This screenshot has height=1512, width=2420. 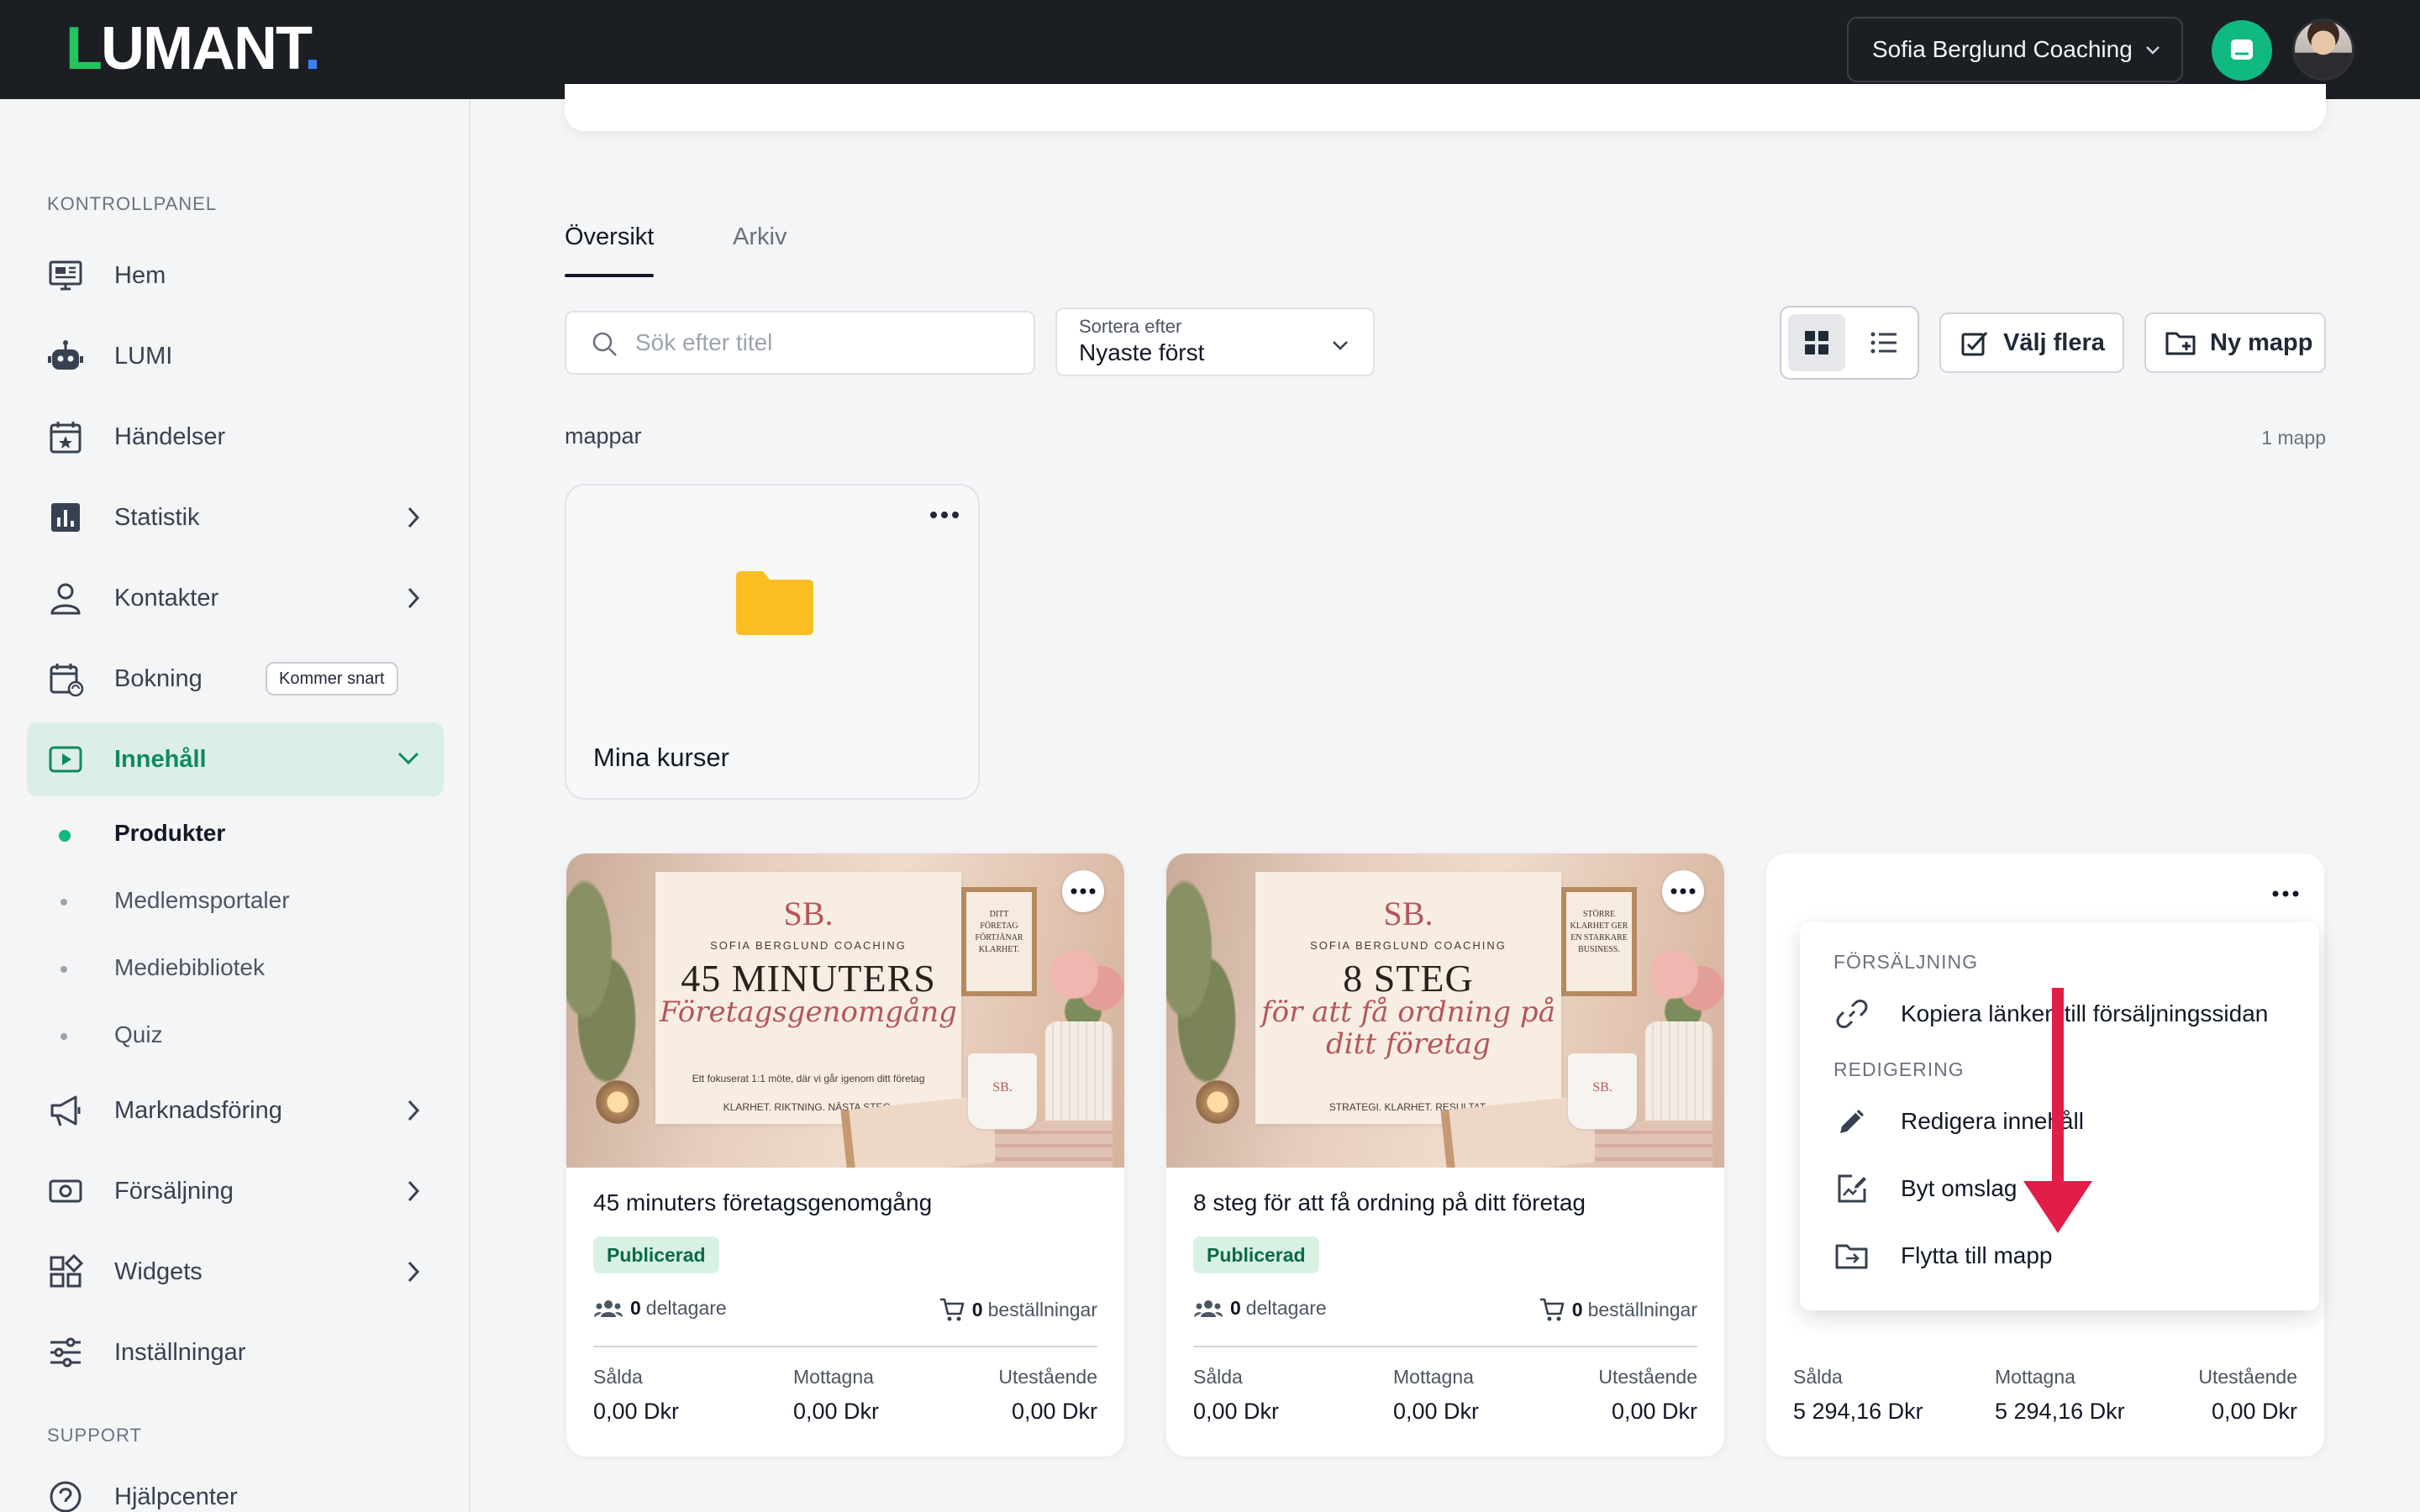 I want to click on candle-decor, so click(x=617, y=1108).